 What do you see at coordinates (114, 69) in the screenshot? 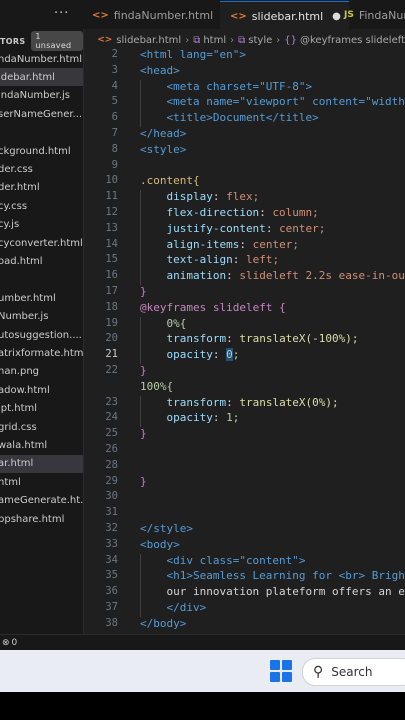
I see `line-number: 3` at bounding box center [114, 69].